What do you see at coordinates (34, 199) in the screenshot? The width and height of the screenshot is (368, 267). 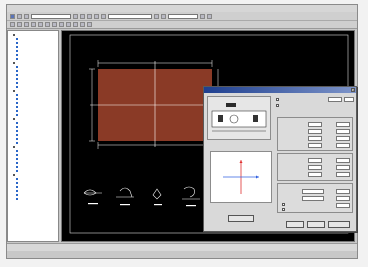 I see `tree-item` at bounding box center [34, 199].